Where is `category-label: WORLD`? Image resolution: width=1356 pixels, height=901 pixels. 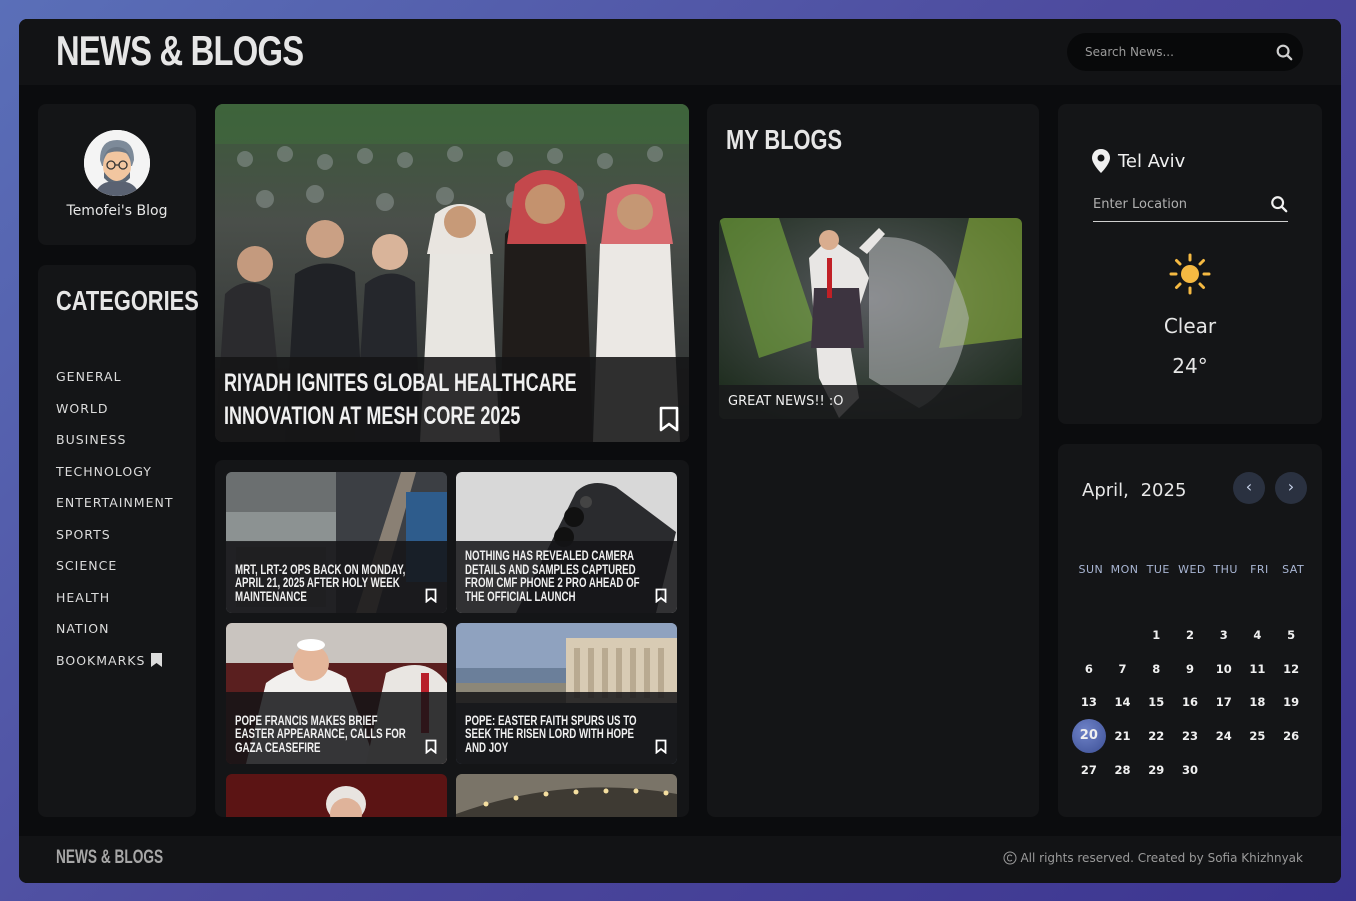
category-label: WORLD is located at coordinates (82, 408).